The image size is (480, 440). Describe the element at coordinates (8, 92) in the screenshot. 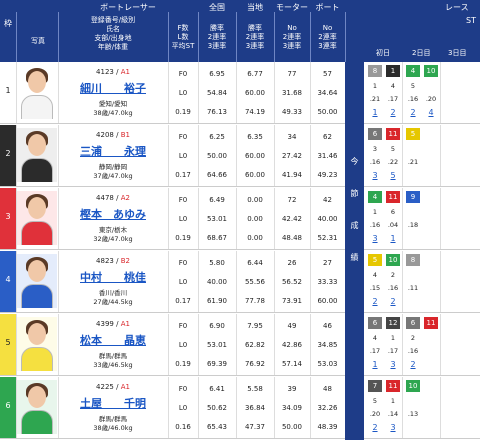

I see `waku-number: 1` at that location.